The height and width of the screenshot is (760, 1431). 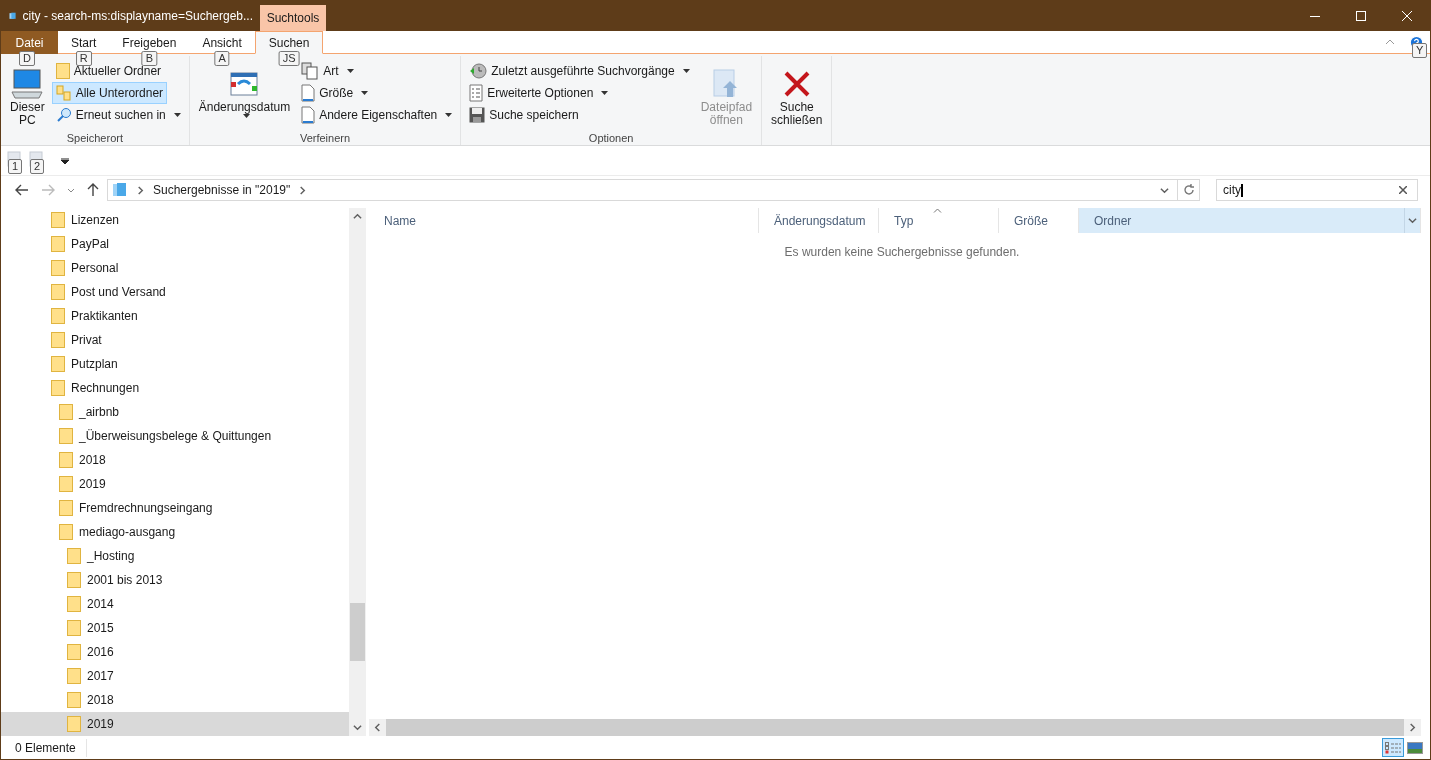 I want to click on breadcrumb: Suchergebnisse in "2019", so click(x=222, y=190).